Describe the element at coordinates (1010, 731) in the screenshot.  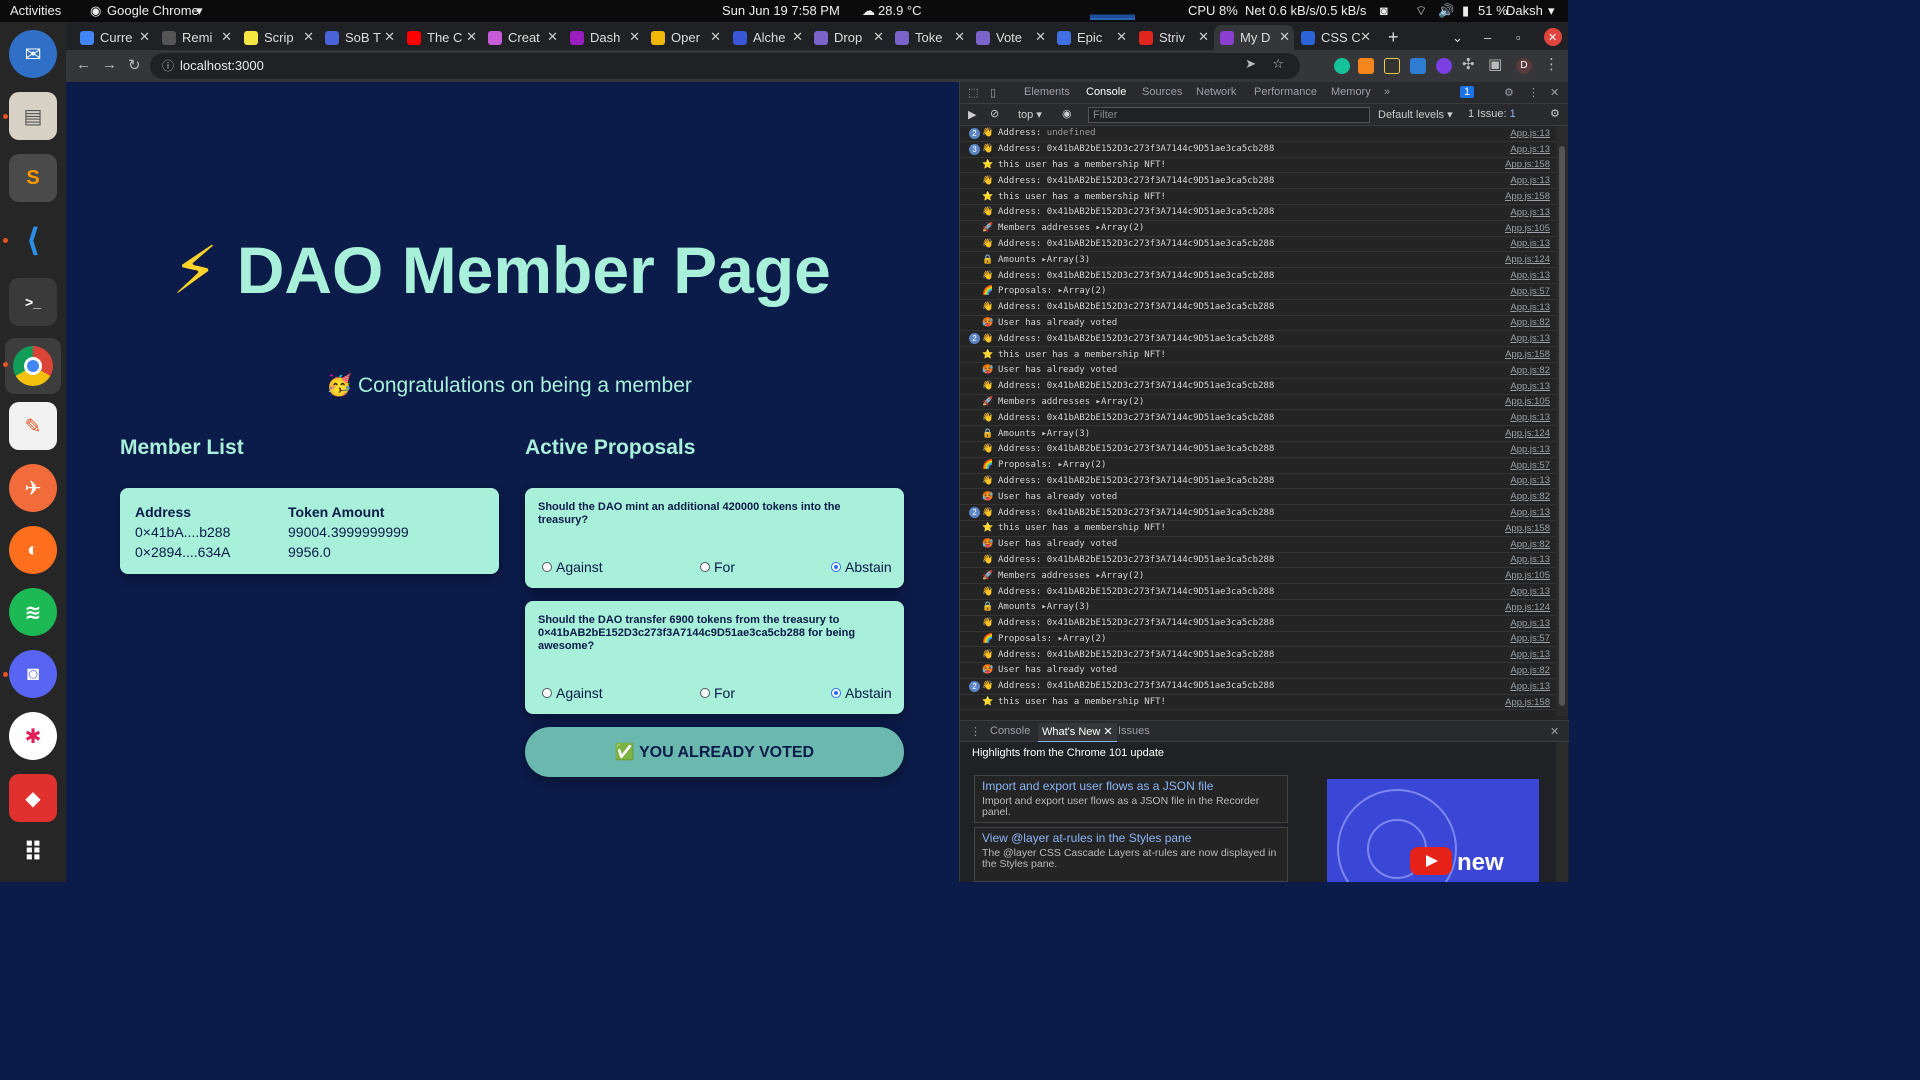
I see `drawer-tab-console: Console` at that location.